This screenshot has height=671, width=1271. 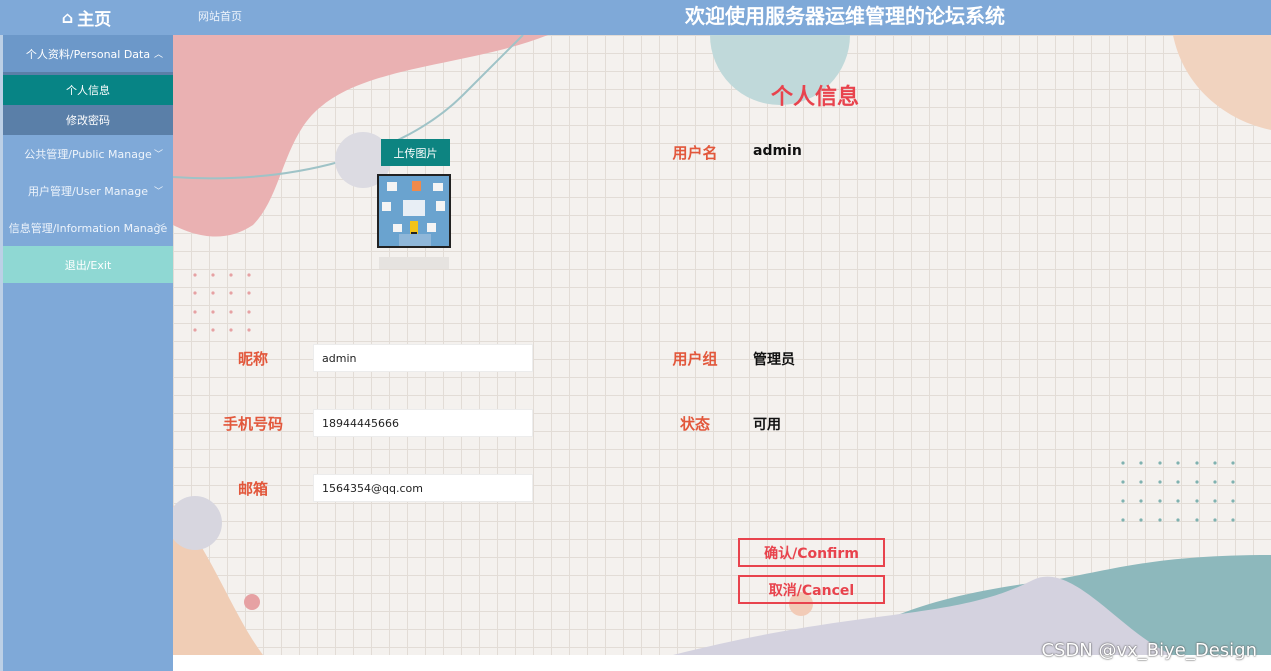 What do you see at coordinates (158, 55) in the screenshot?
I see `chevron-up-icon: ︿` at bounding box center [158, 55].